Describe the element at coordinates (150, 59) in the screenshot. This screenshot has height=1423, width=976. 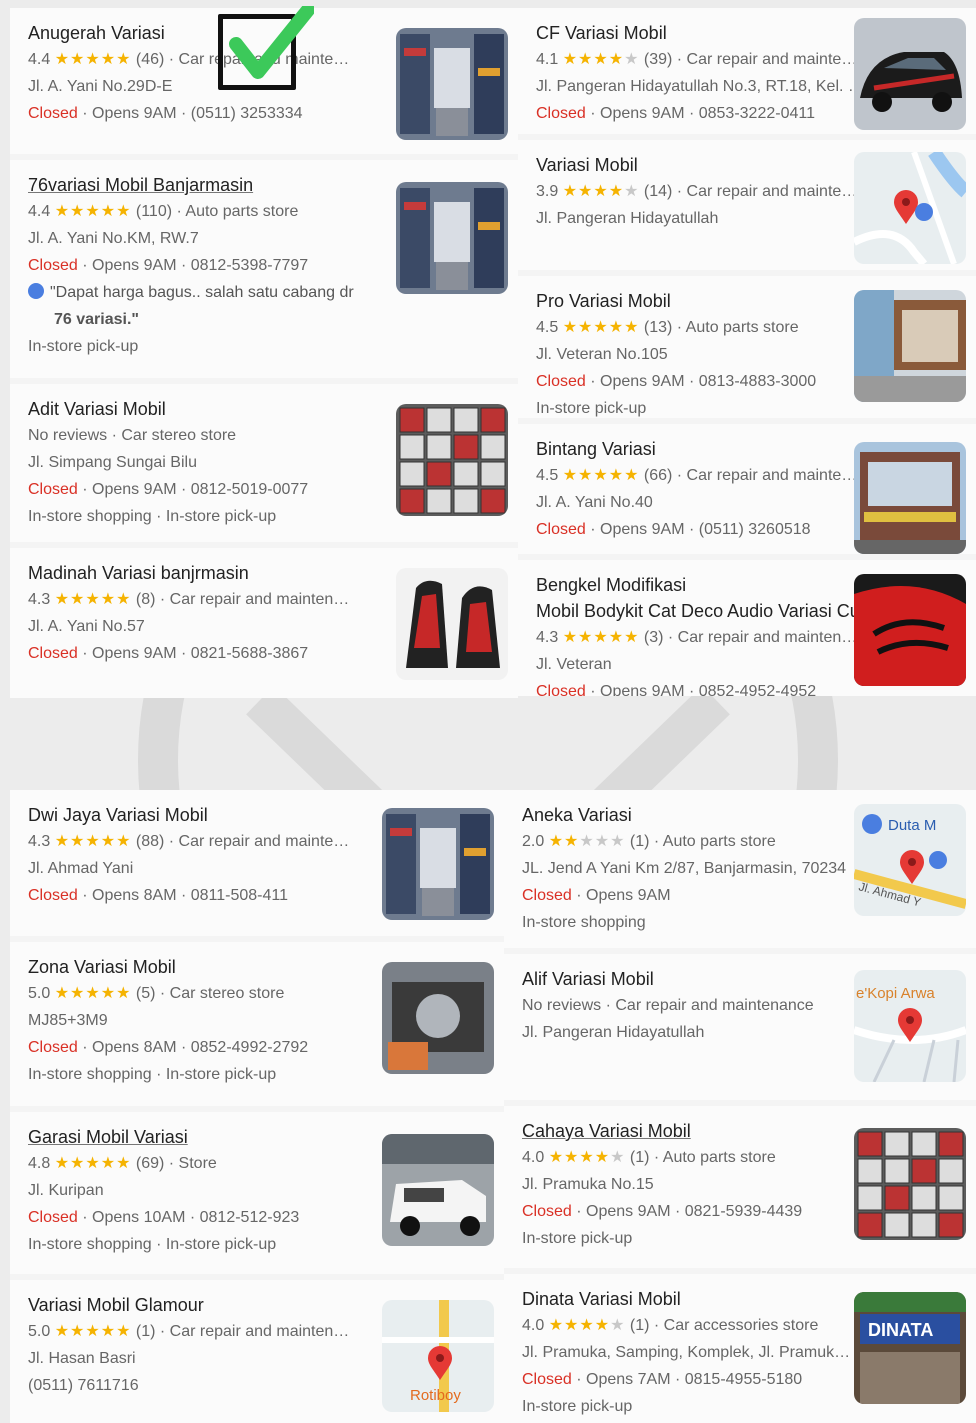
I see `review-count: (46)` at that location.